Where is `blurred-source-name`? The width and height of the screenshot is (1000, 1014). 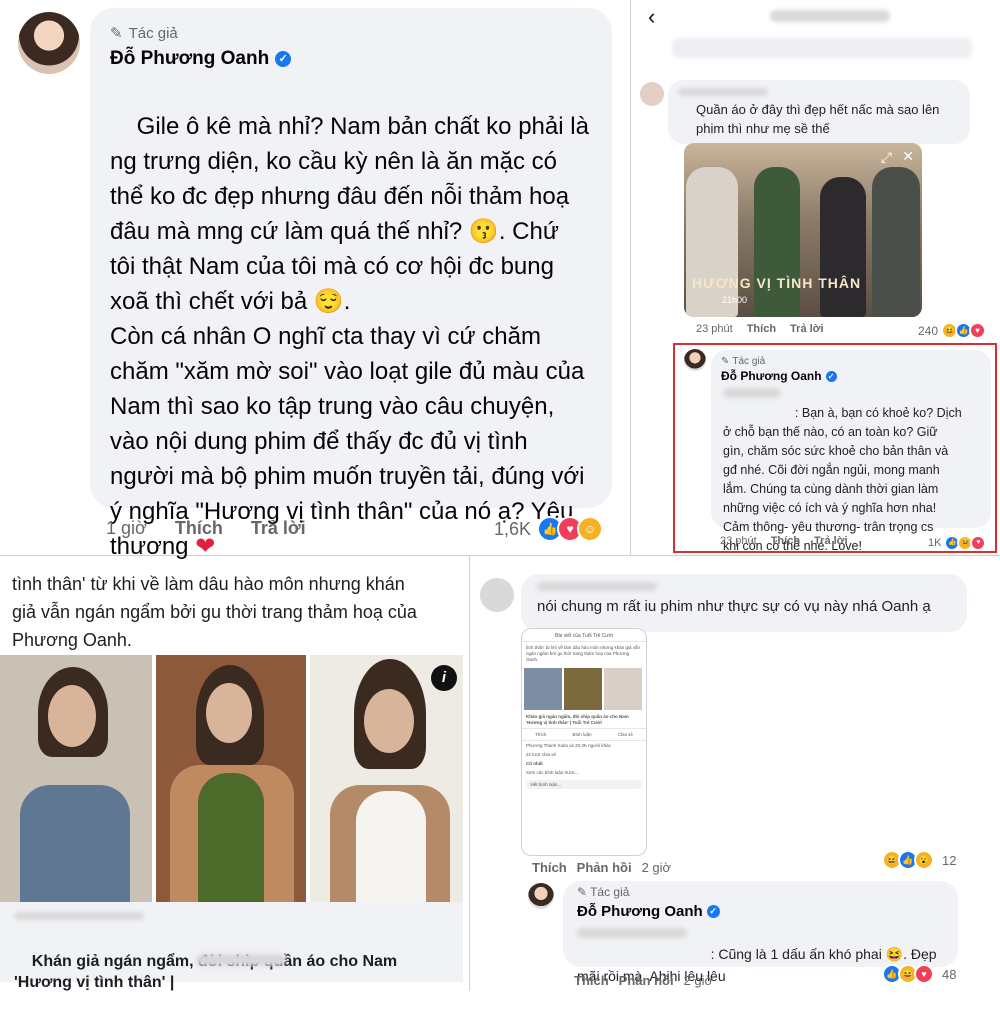
blurred-source-name is located at coordinates (241, 960).